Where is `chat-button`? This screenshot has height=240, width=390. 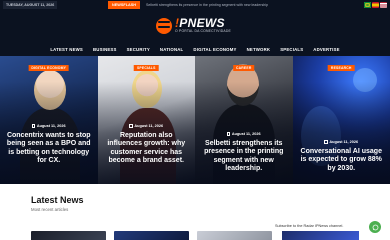
chat-button is located at coordinates (375, 227).